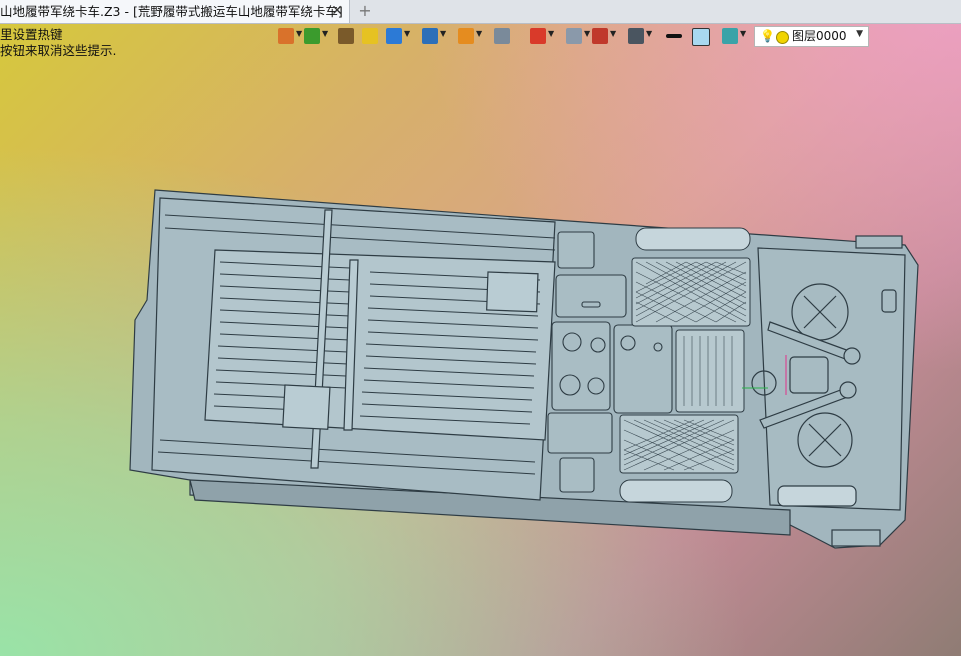 This screenshot has width=961, height=656. What do you see at coordinates (337, 11) in the screenshot?
I see `close-tab-icon: ✕` at bounding box center [337, 11].